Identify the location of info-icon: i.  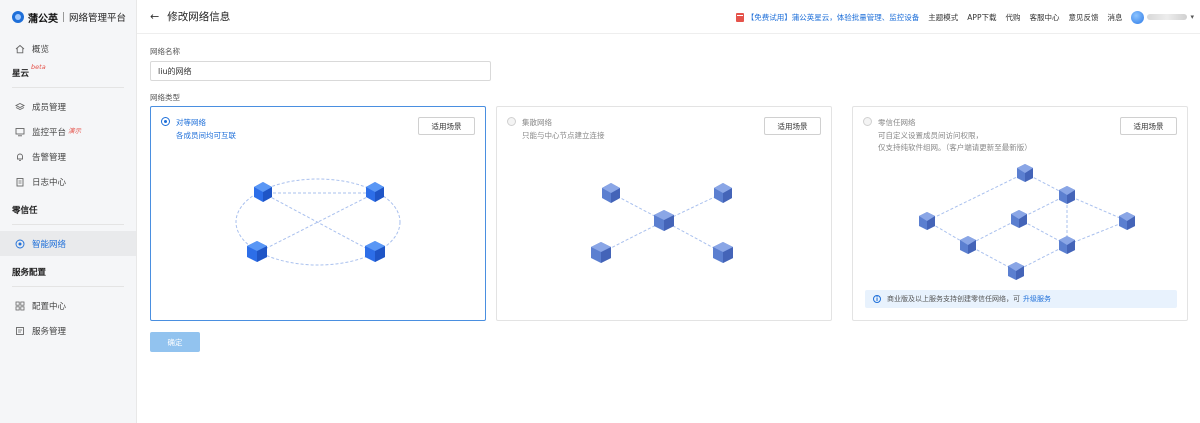
(877, 299).